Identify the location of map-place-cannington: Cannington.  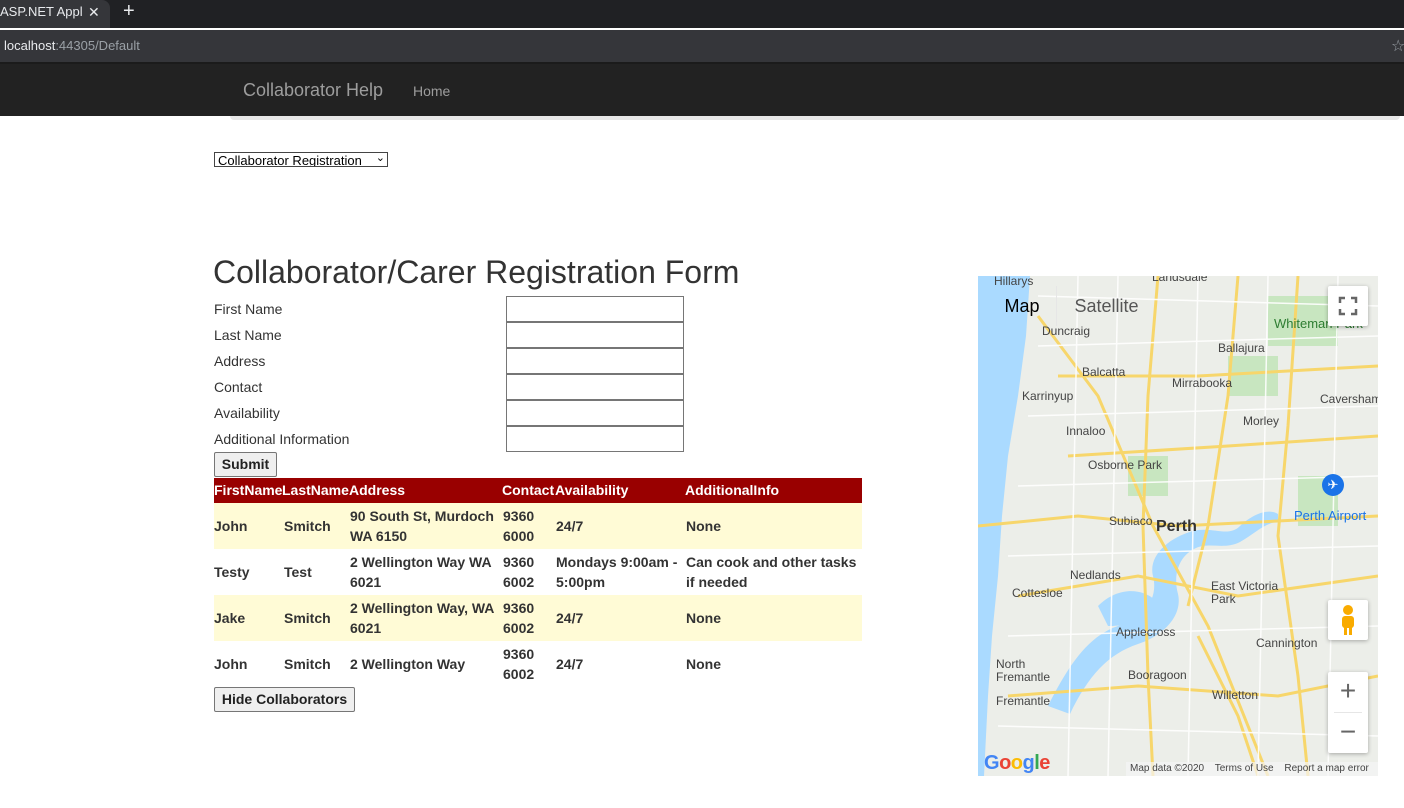
(1287, 643).